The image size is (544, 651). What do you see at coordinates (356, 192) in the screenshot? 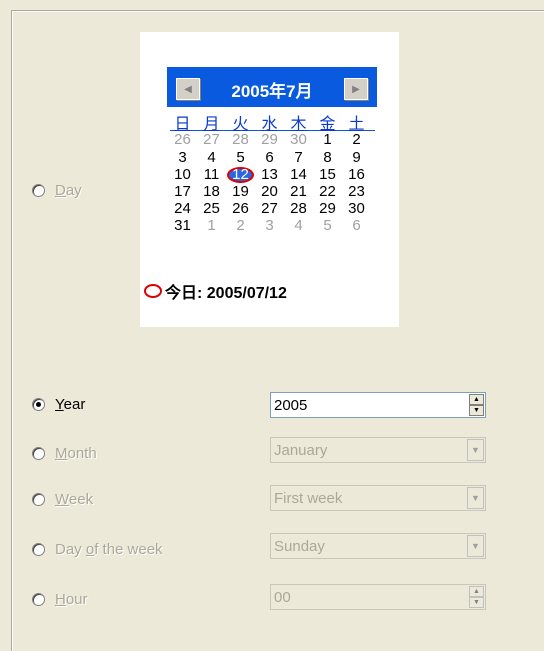
I see `calendar-day: 23` at bounding box center [356, 192].